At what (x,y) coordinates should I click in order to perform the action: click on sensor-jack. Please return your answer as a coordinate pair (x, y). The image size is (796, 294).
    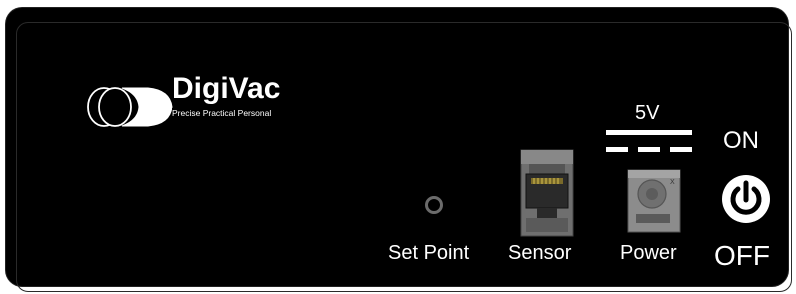
    Looking at the image, I should click on (547, 193).